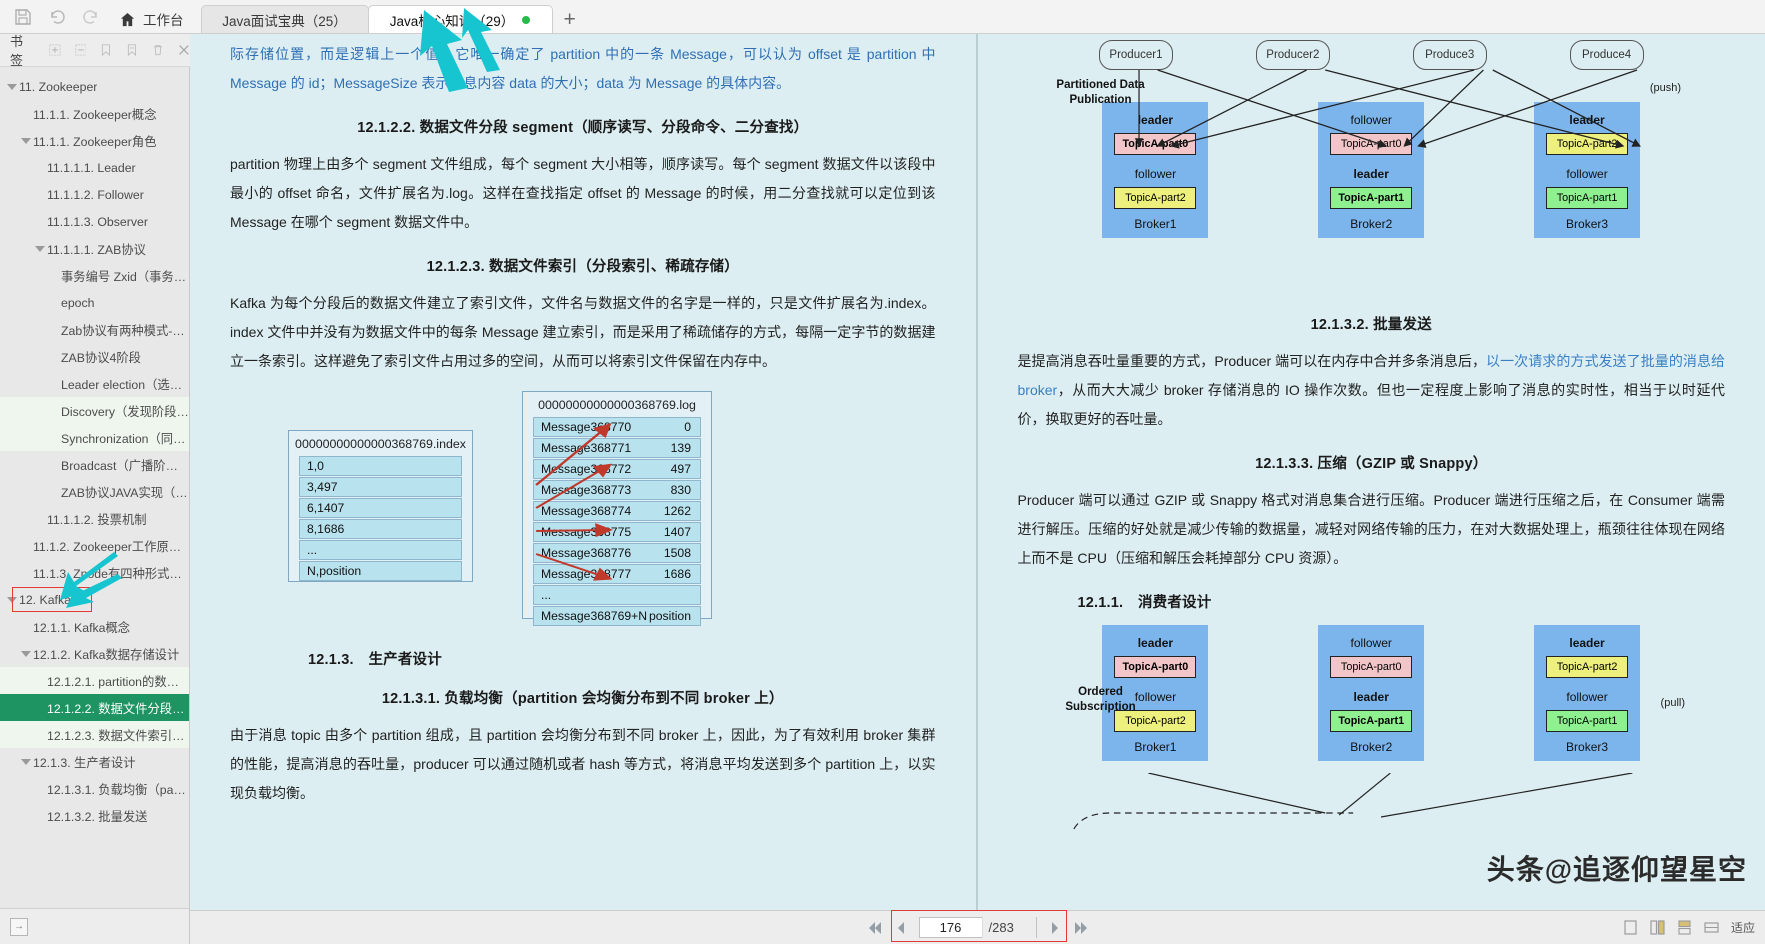 This screenshot has height=944, width=1765. I want to click on outline-item: 11.1.1.2. Follower, so click(94, 194).